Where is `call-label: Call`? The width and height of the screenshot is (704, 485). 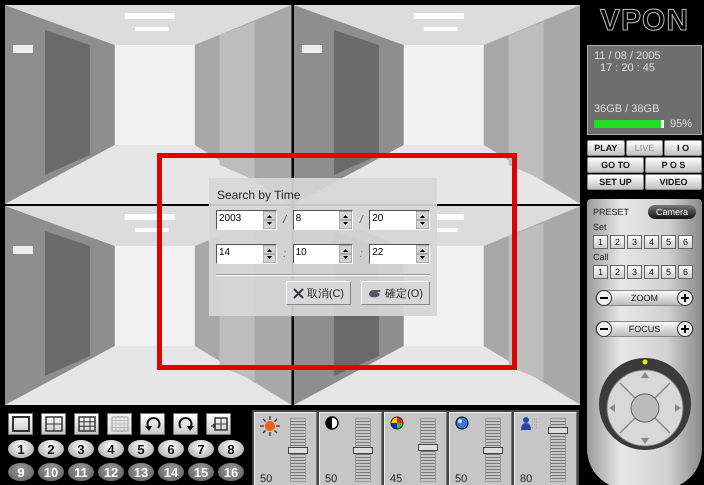 call-label: Call is located at coordinates (601, 257).